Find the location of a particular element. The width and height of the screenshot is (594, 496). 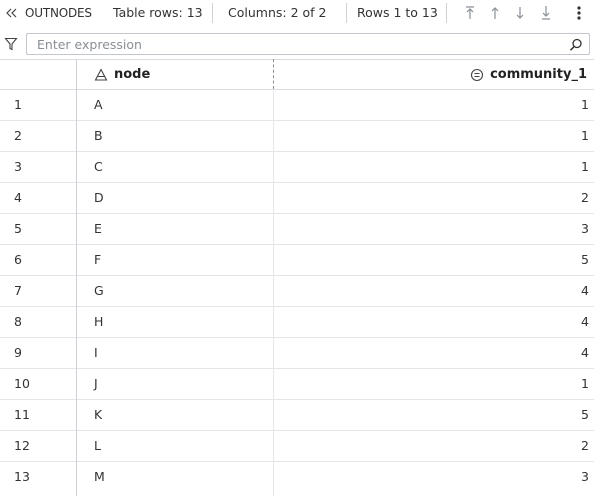

table-row: 6 F 5 is located at coordinates (297, 260).